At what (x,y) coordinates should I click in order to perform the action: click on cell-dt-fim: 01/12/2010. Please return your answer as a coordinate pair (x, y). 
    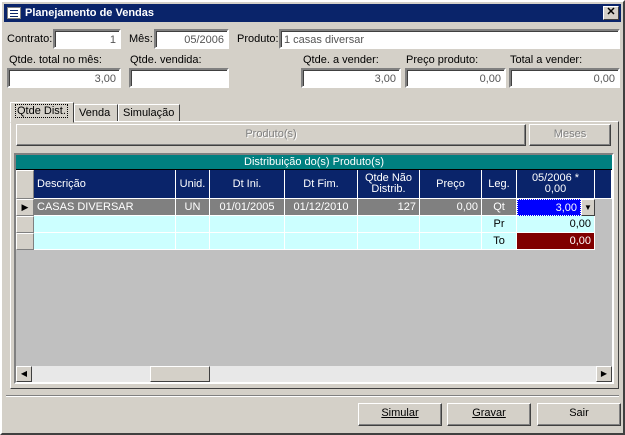
    Looking at the image, I should click on (321, 207).